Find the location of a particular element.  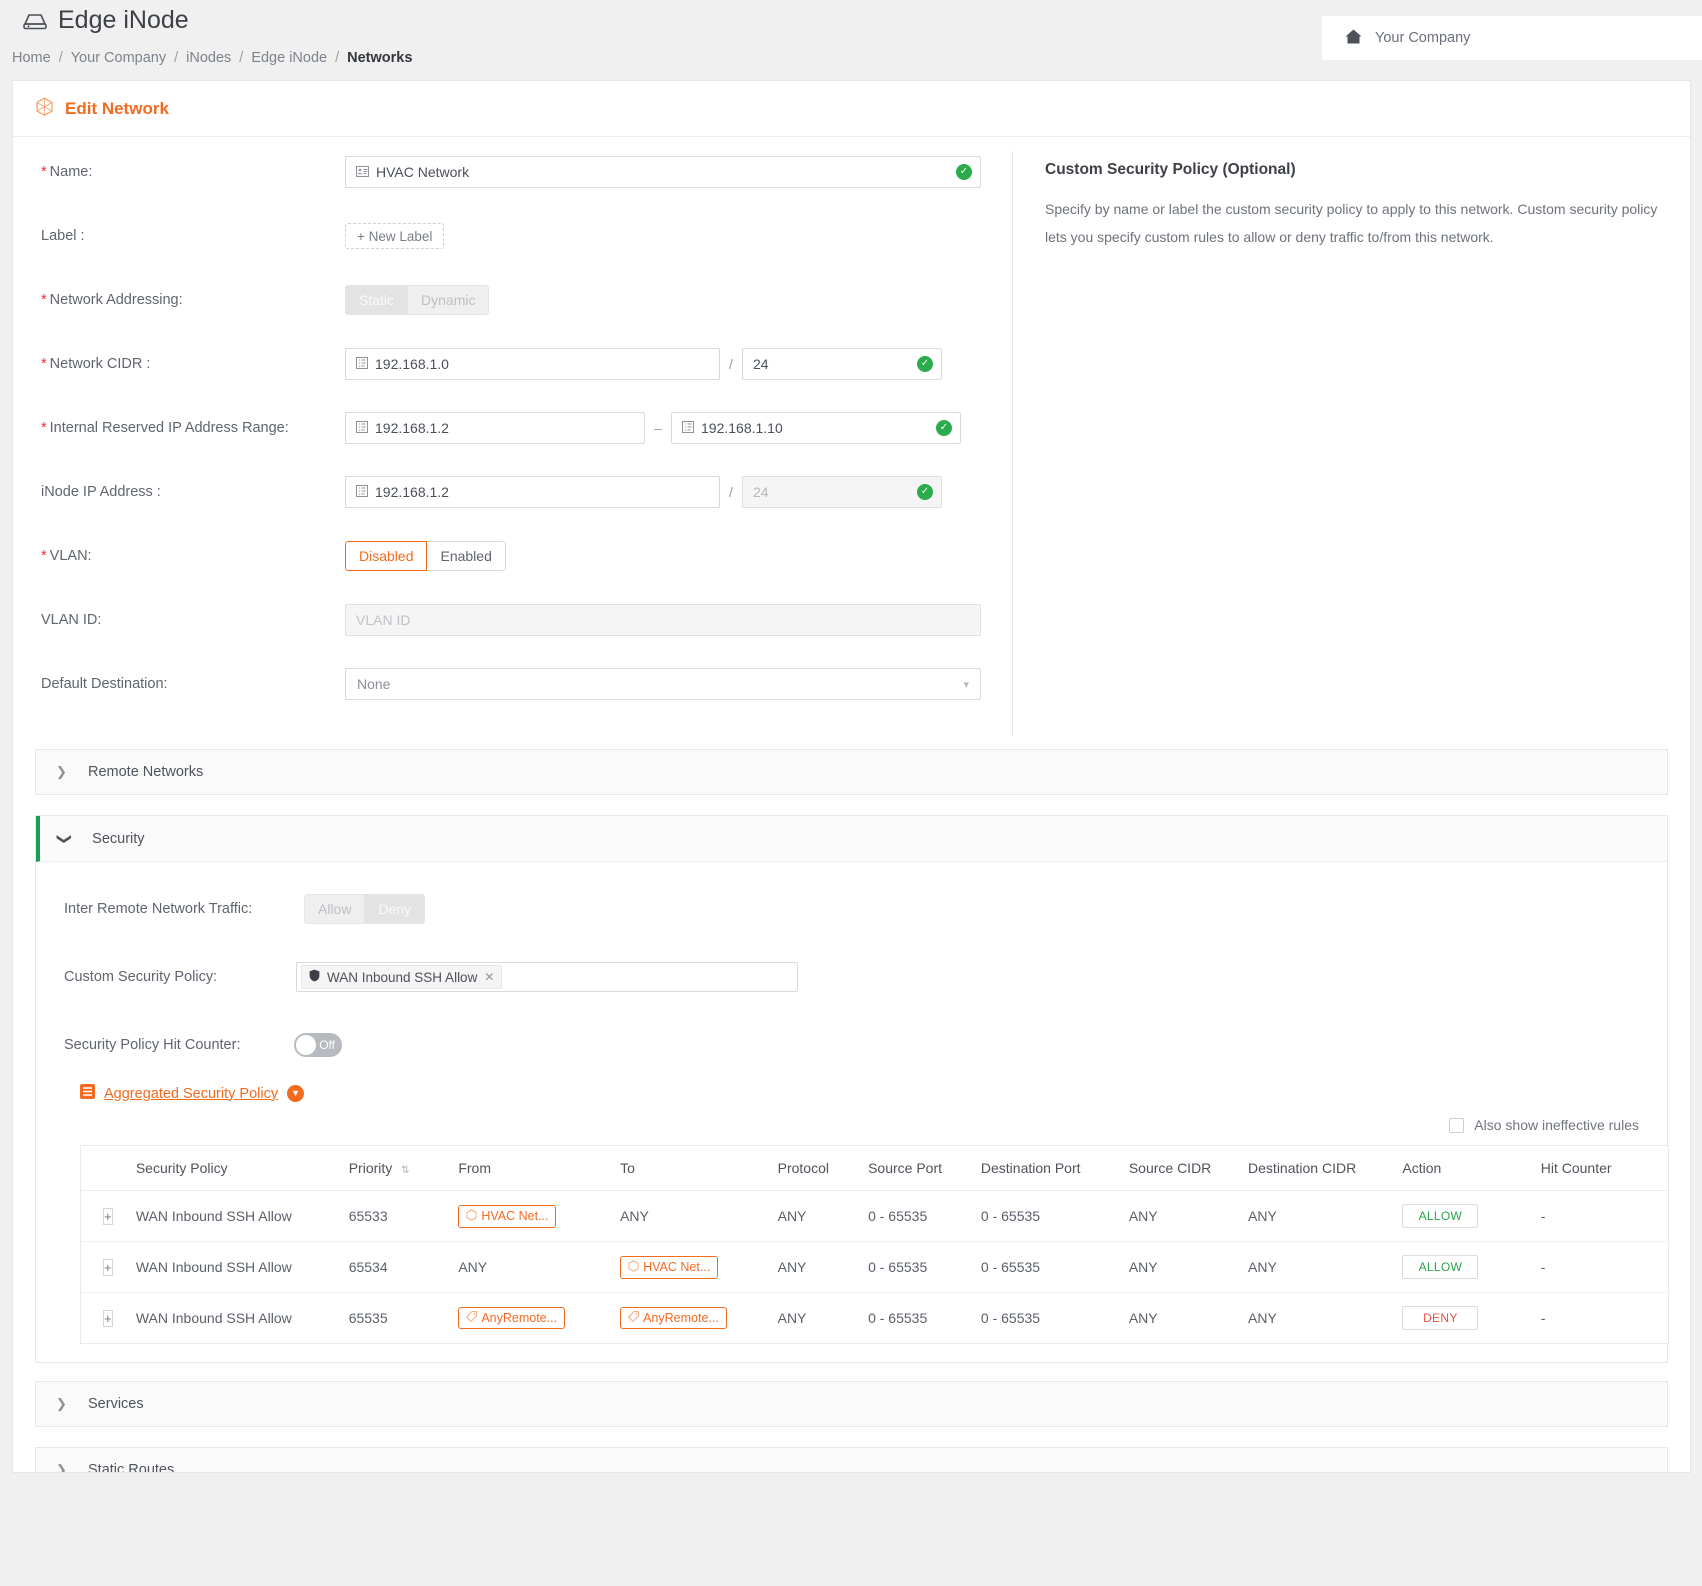

breadcrumb-item-your-company: Your Company is located at coordinates (118, 58).